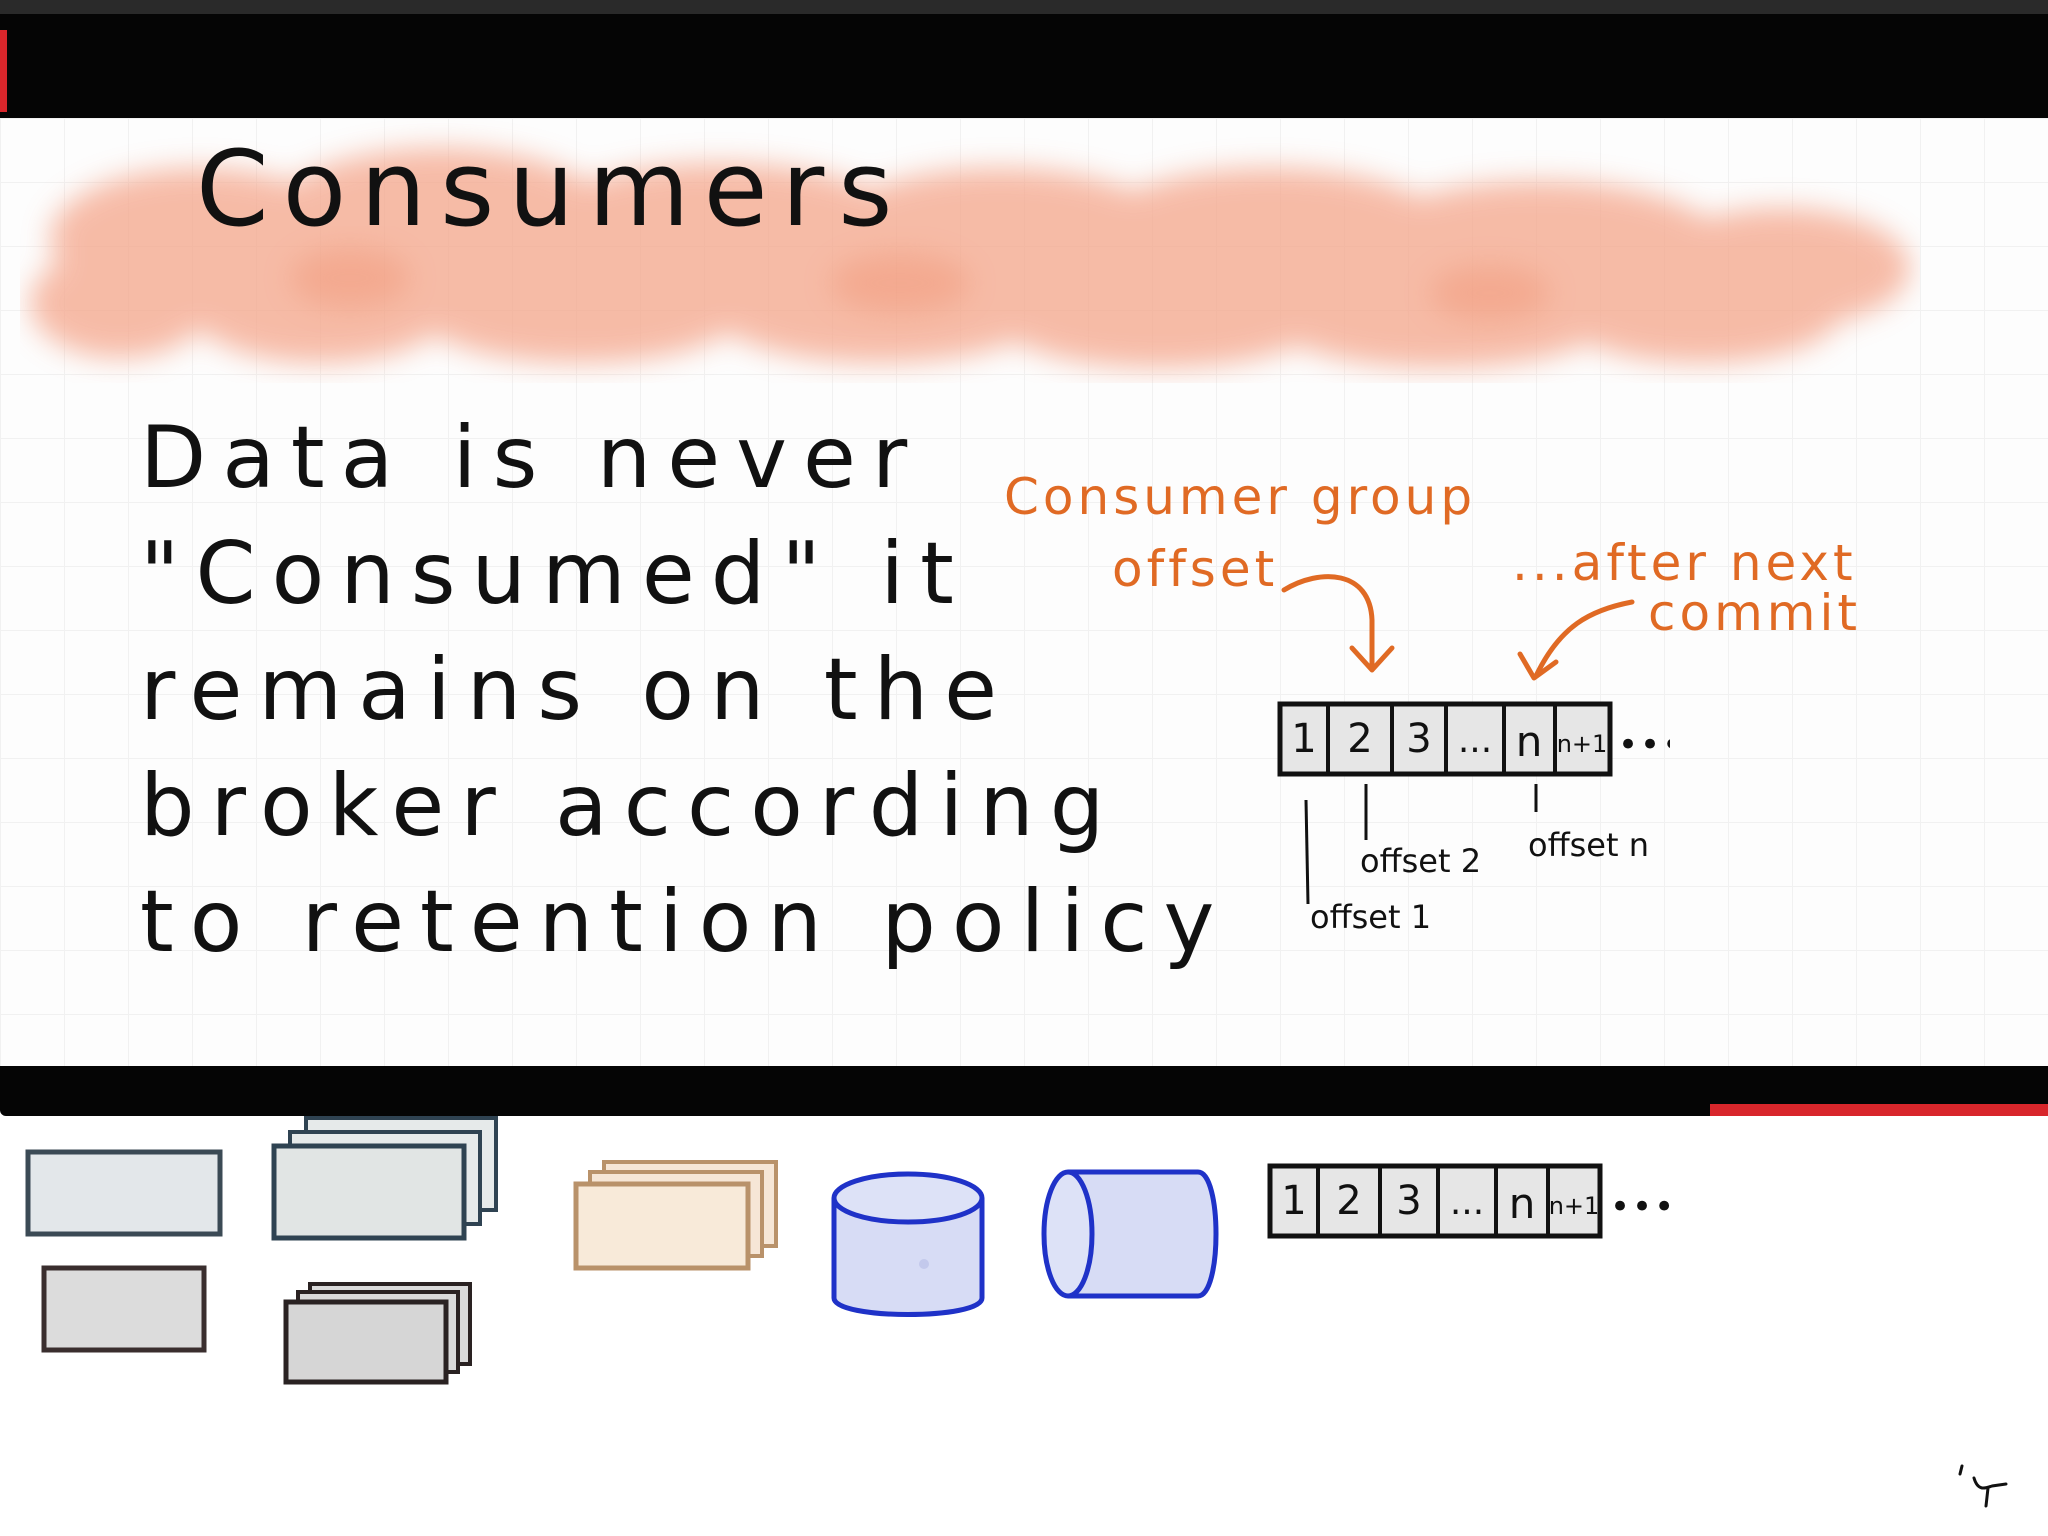 The image size is (2048, 1536). Describe the element at coordinates (1133, 1234) in the screenshot. I see `palette-cylinder-horizontal` at that location.